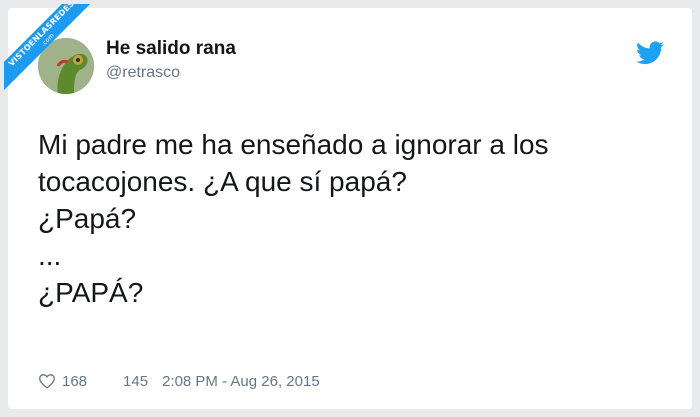 This screenshot has height=417, width=700. Describe the element at coordinates (47, 381) in the screenshot. I see `heart-icon` at that location.